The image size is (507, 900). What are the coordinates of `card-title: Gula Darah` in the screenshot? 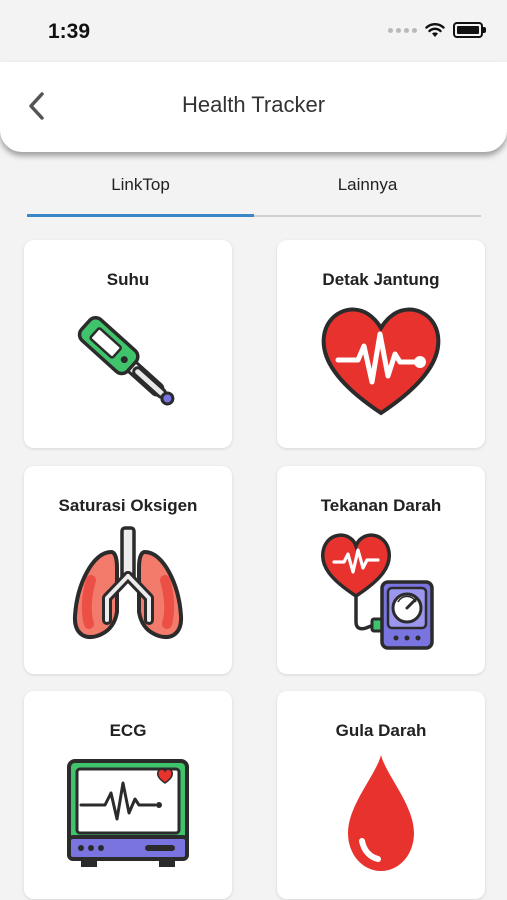 It's located at (381, 730).